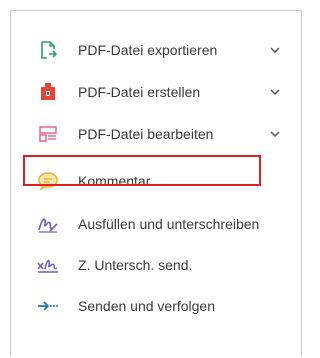 This screenshot has height=358, width=320. Describe the element at coordinates (135, 265) in the screenshot. I see `tool-send-signature-label: Z. Untersch. send.` at that location.